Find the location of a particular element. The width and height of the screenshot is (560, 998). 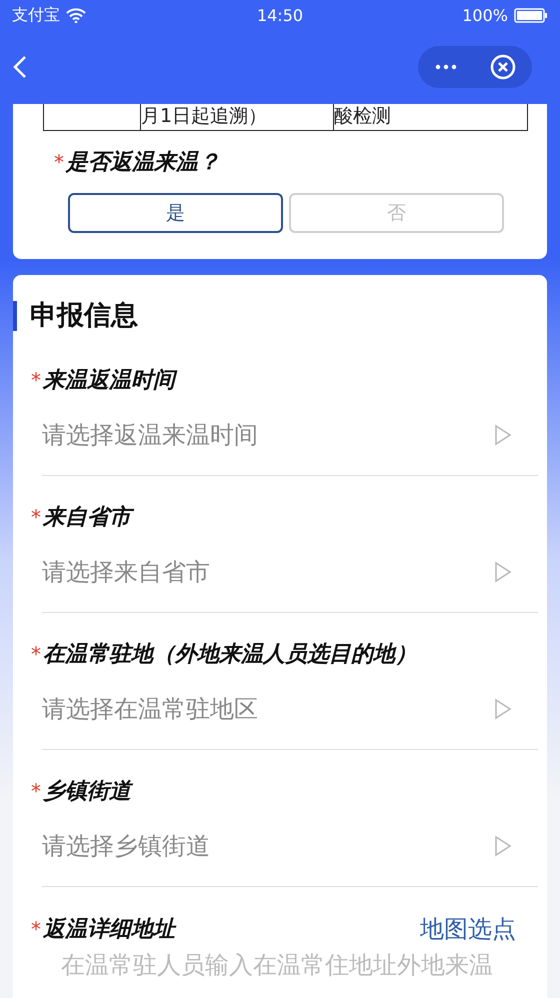

map-pick-link: 地图选点 is located at coordinates (468, 929).